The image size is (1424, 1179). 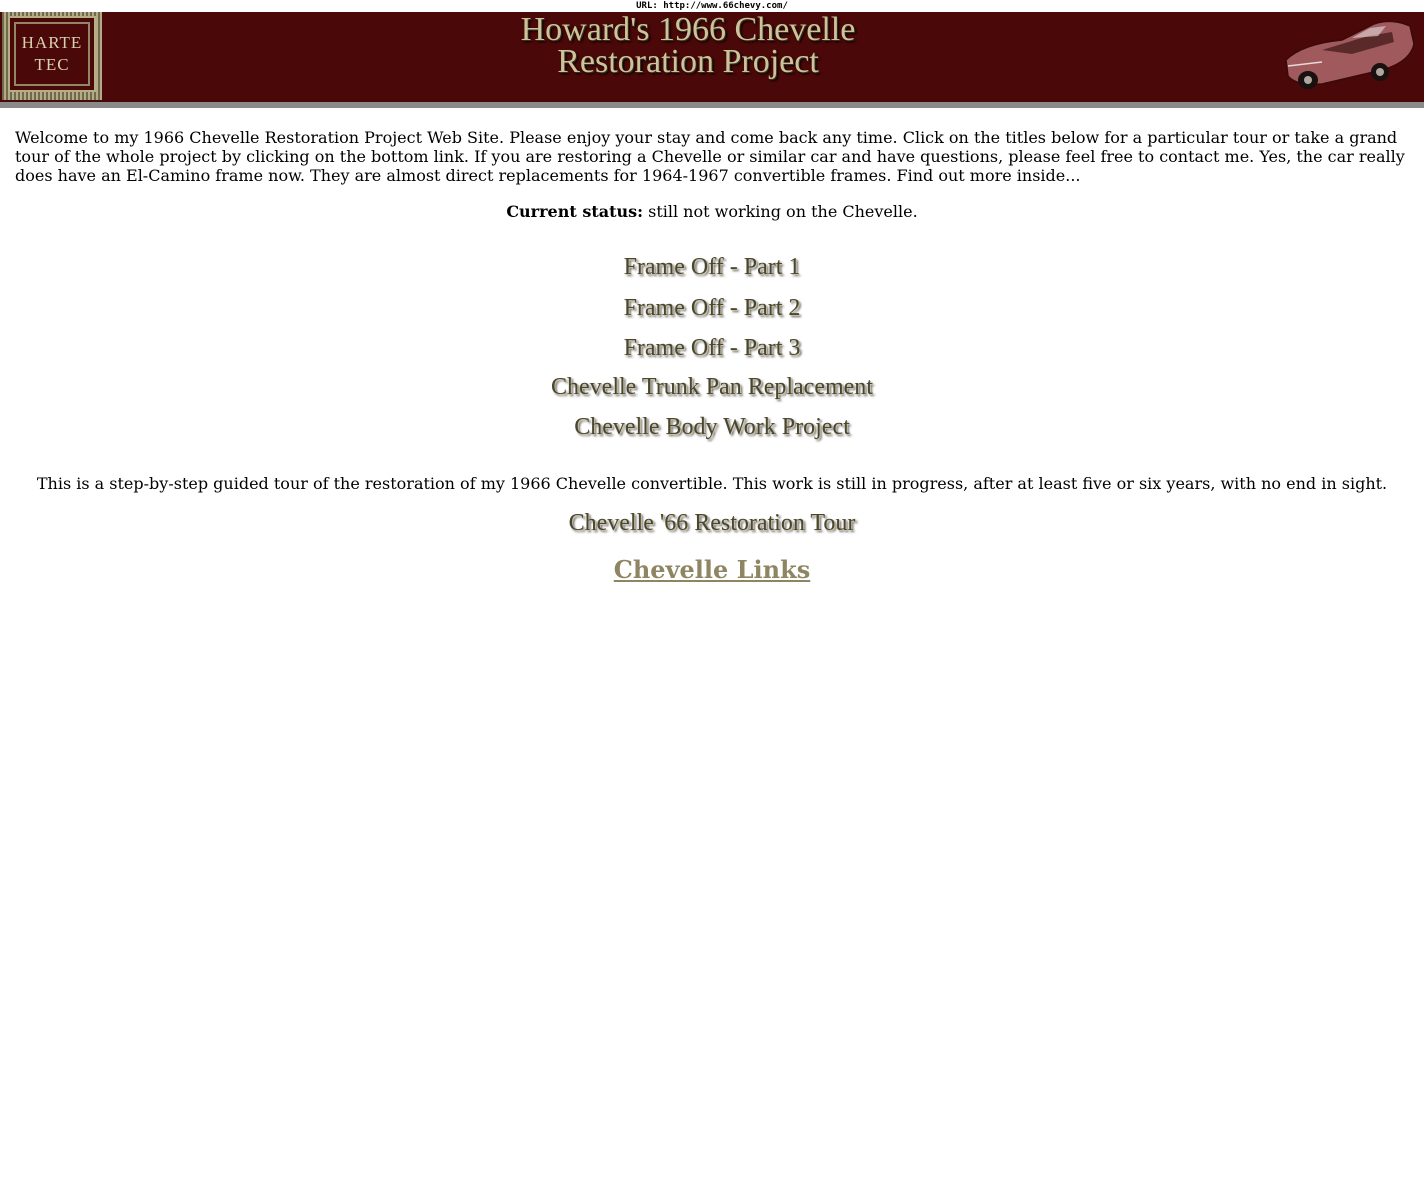 What do you see at coordinates (712, 570) in the screenshot?
I see `chevelle-links-link: Chevelle Links` at bounding box center [712, 570].